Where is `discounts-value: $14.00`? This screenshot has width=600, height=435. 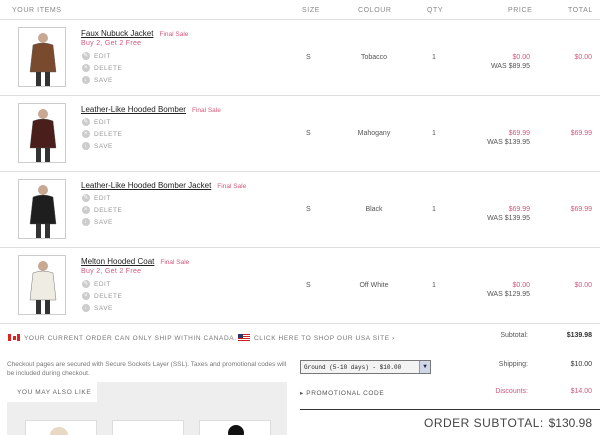
discounts-value: $14.00 is located at coordinates (581, 391).